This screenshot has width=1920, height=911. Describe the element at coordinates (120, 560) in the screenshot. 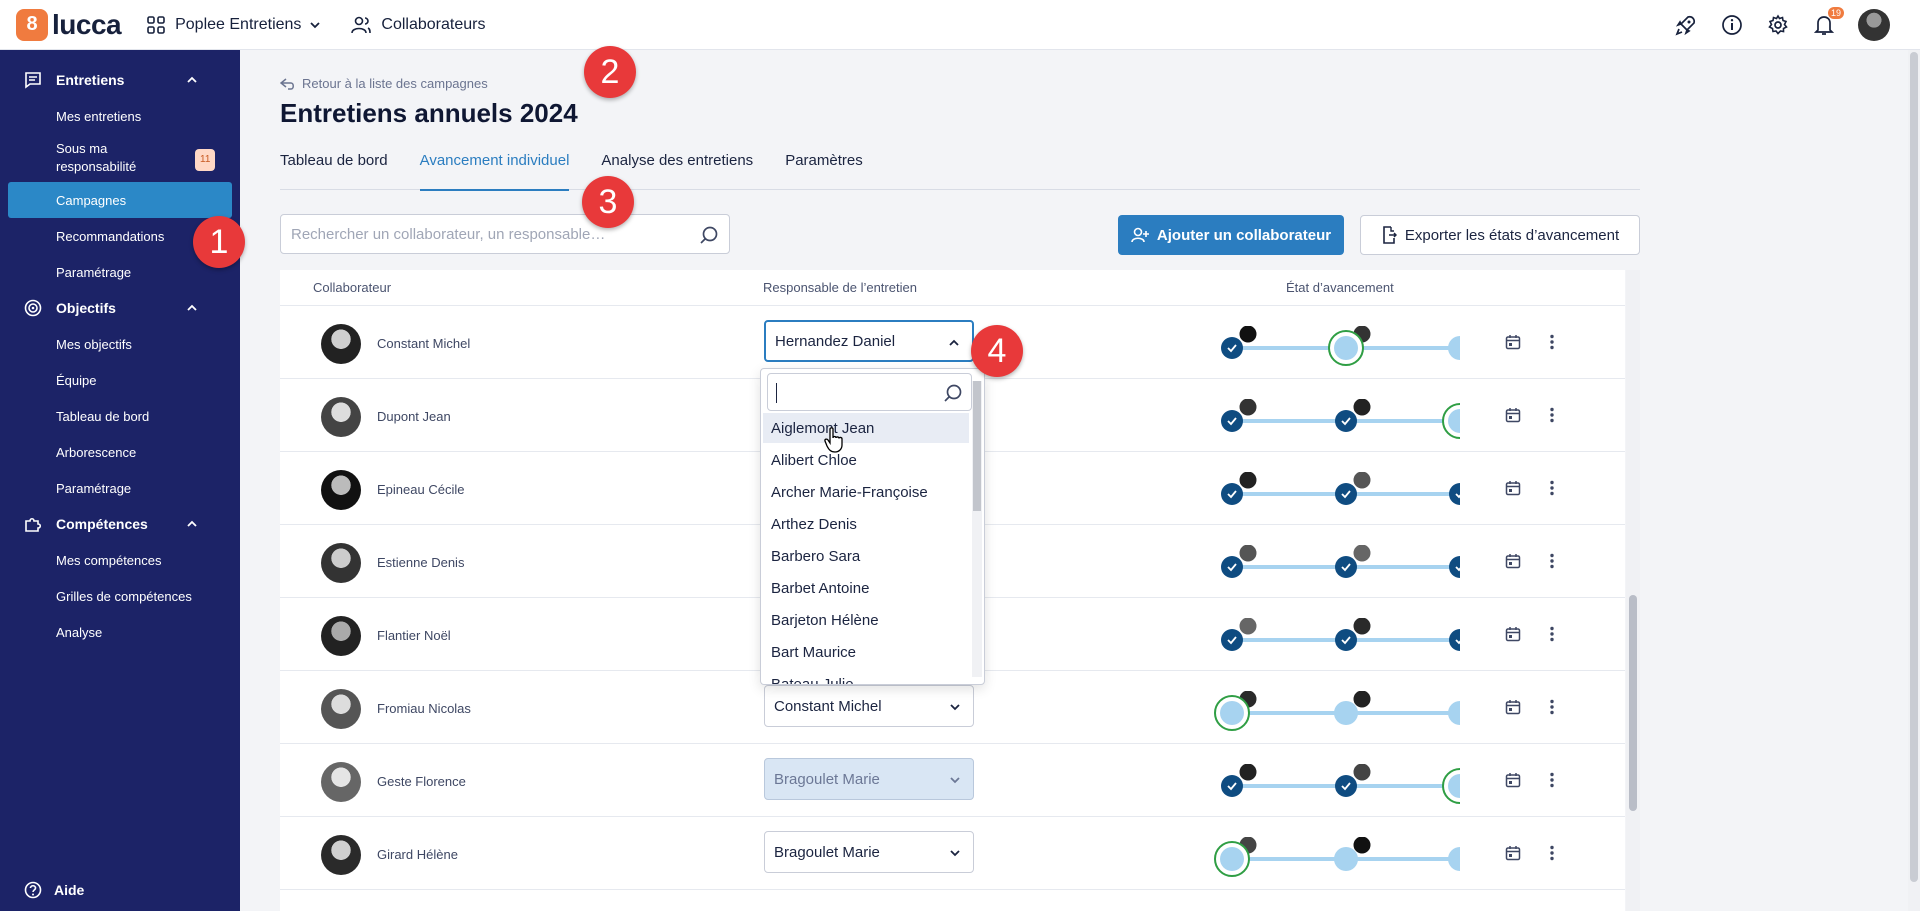

I see `sidebar-item-mes-competences: Mes compétences` at that location.